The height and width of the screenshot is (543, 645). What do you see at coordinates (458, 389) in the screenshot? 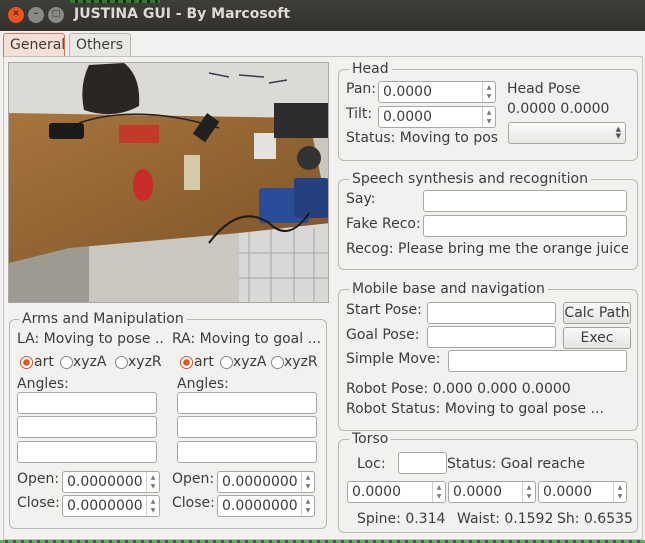
I see `robot-pose: Robot Pose: 0.000 0.000 0.0000` at bounding box center [458, 389].